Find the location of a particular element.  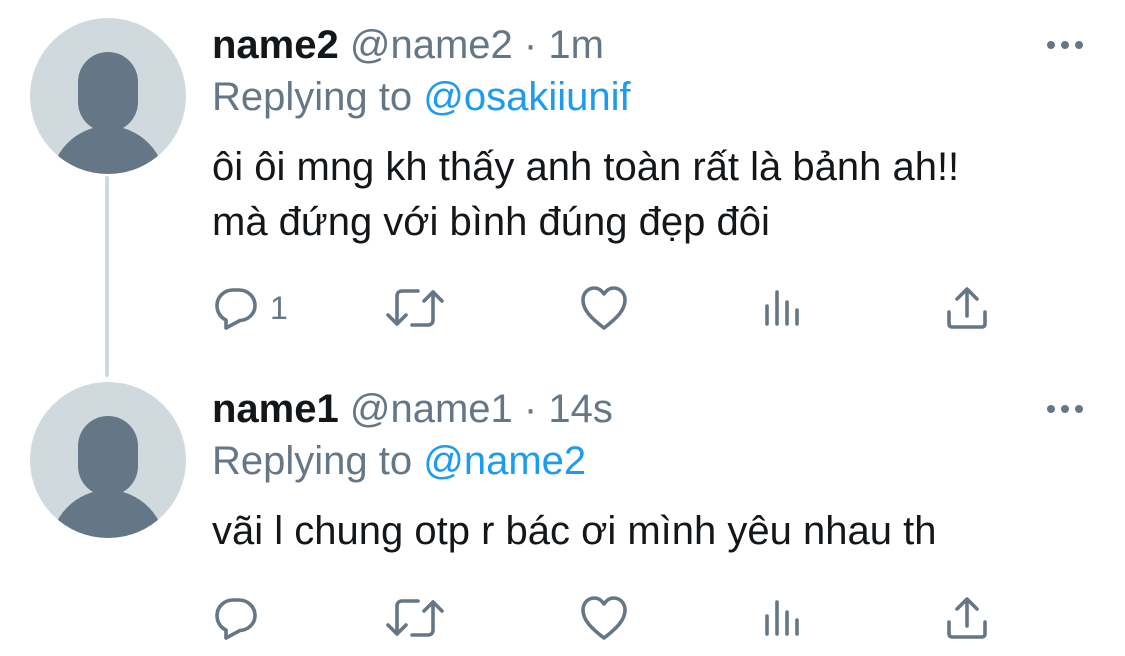

mention-link: @osakiiunif is located at coordinates (526, 97).